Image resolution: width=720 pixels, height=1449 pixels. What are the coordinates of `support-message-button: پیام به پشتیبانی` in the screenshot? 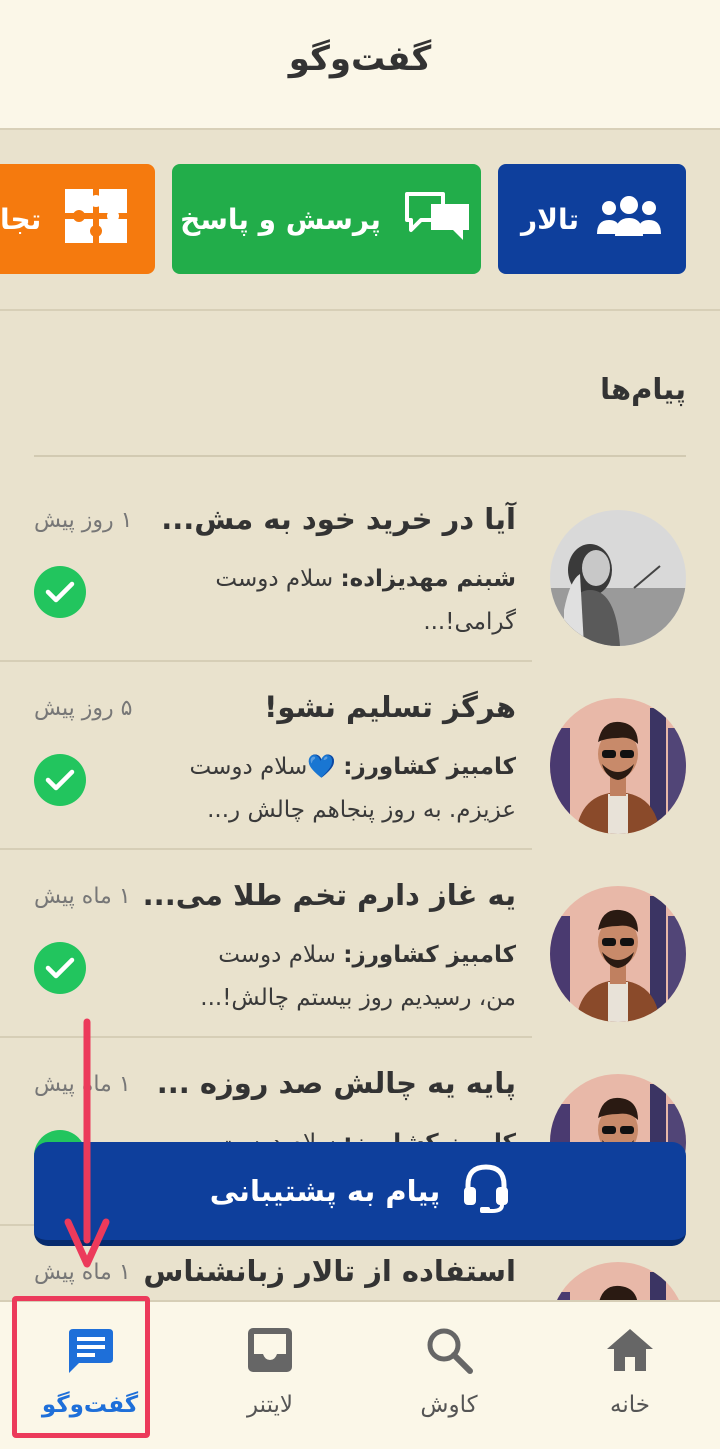 It's located at (360, 1194).